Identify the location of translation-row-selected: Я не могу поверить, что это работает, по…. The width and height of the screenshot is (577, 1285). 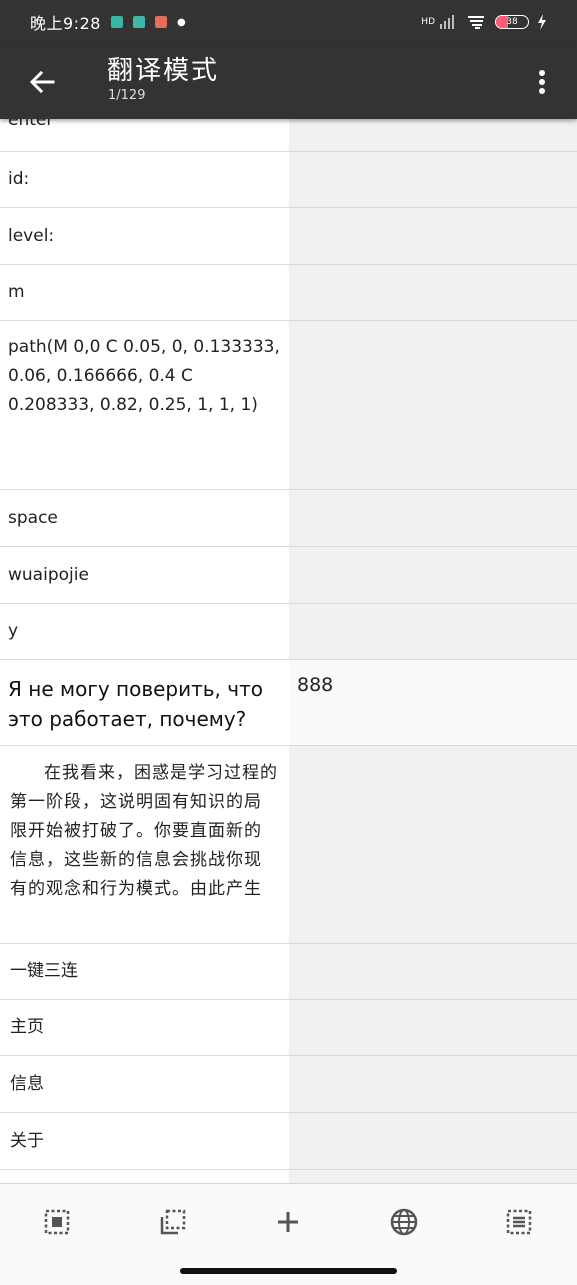
(288, 703).